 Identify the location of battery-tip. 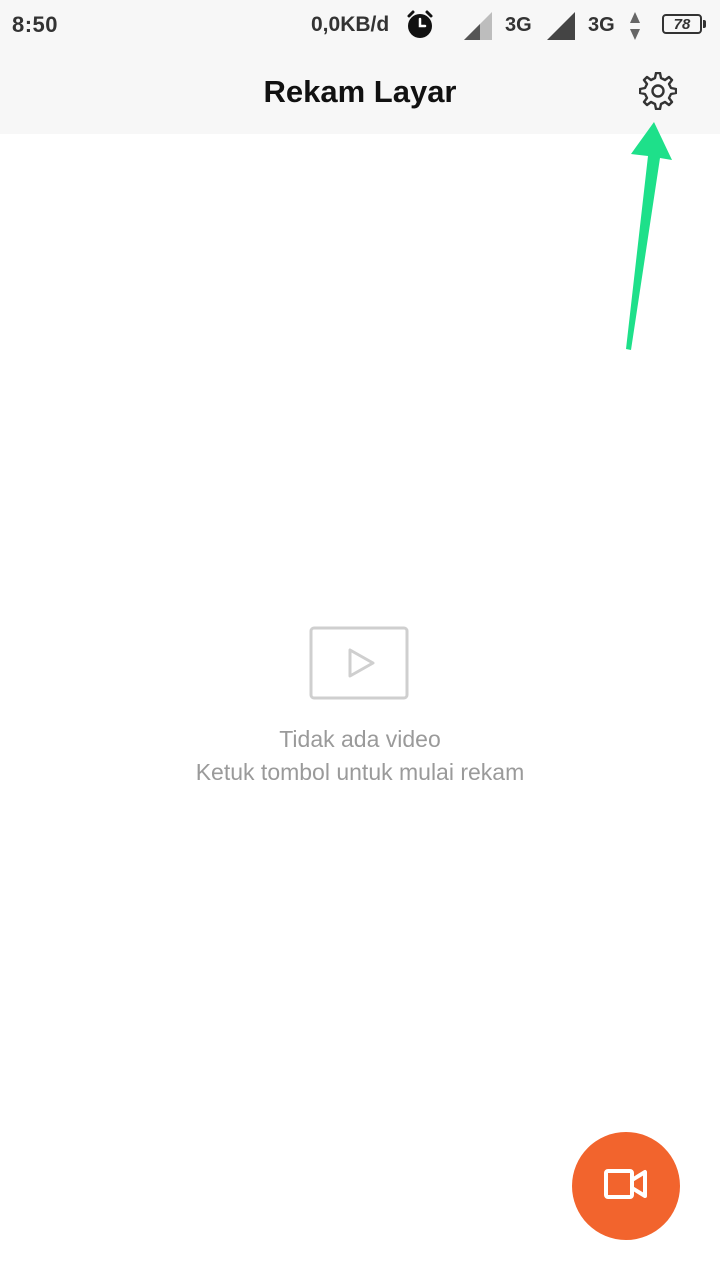
(704, 24).